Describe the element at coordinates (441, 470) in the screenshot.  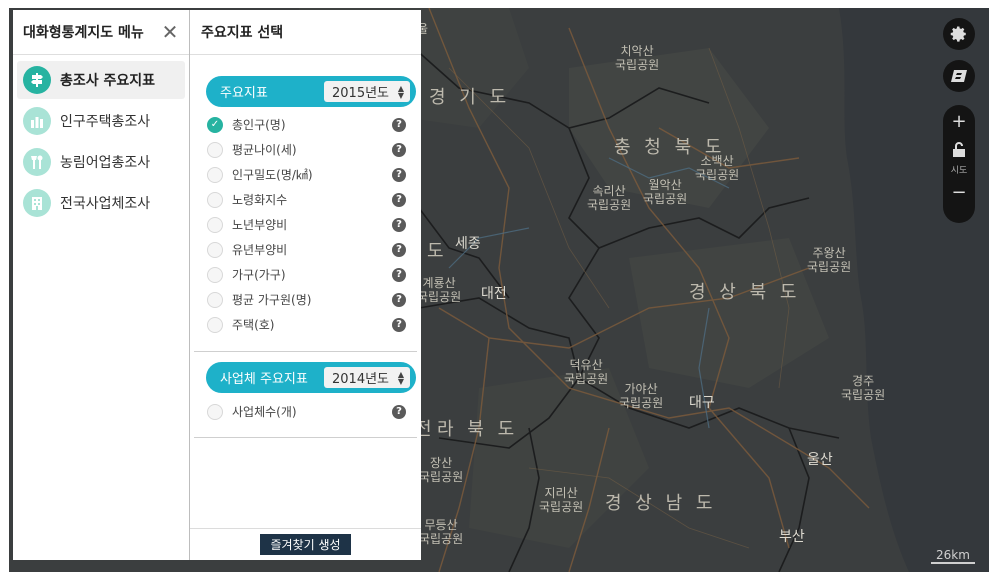
I see `map-label-naejangsan: 장산 국립공원` at that location.